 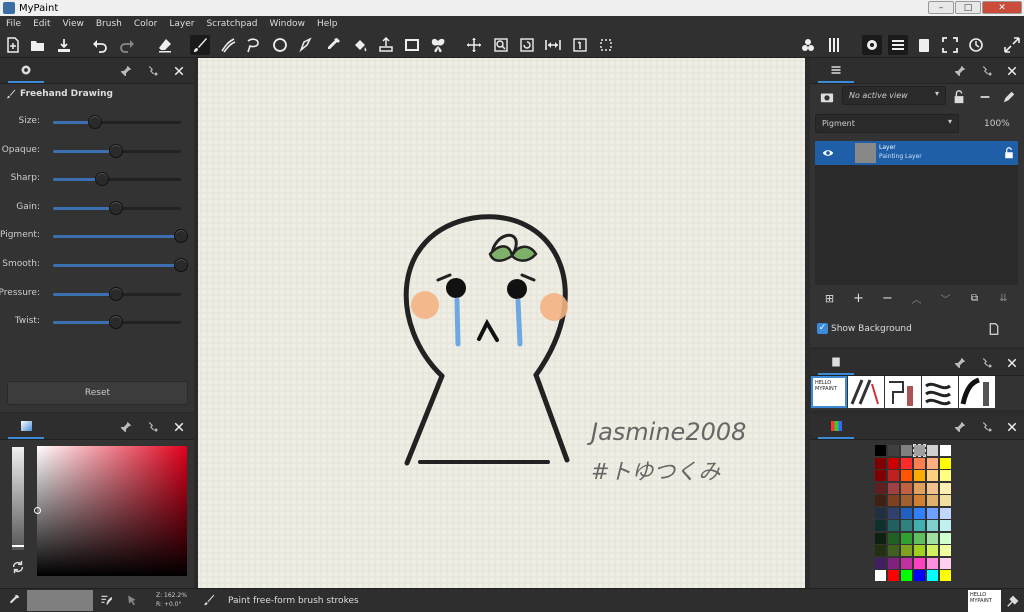 I want to click on pen-node-icon, so click(x=306, y=45).